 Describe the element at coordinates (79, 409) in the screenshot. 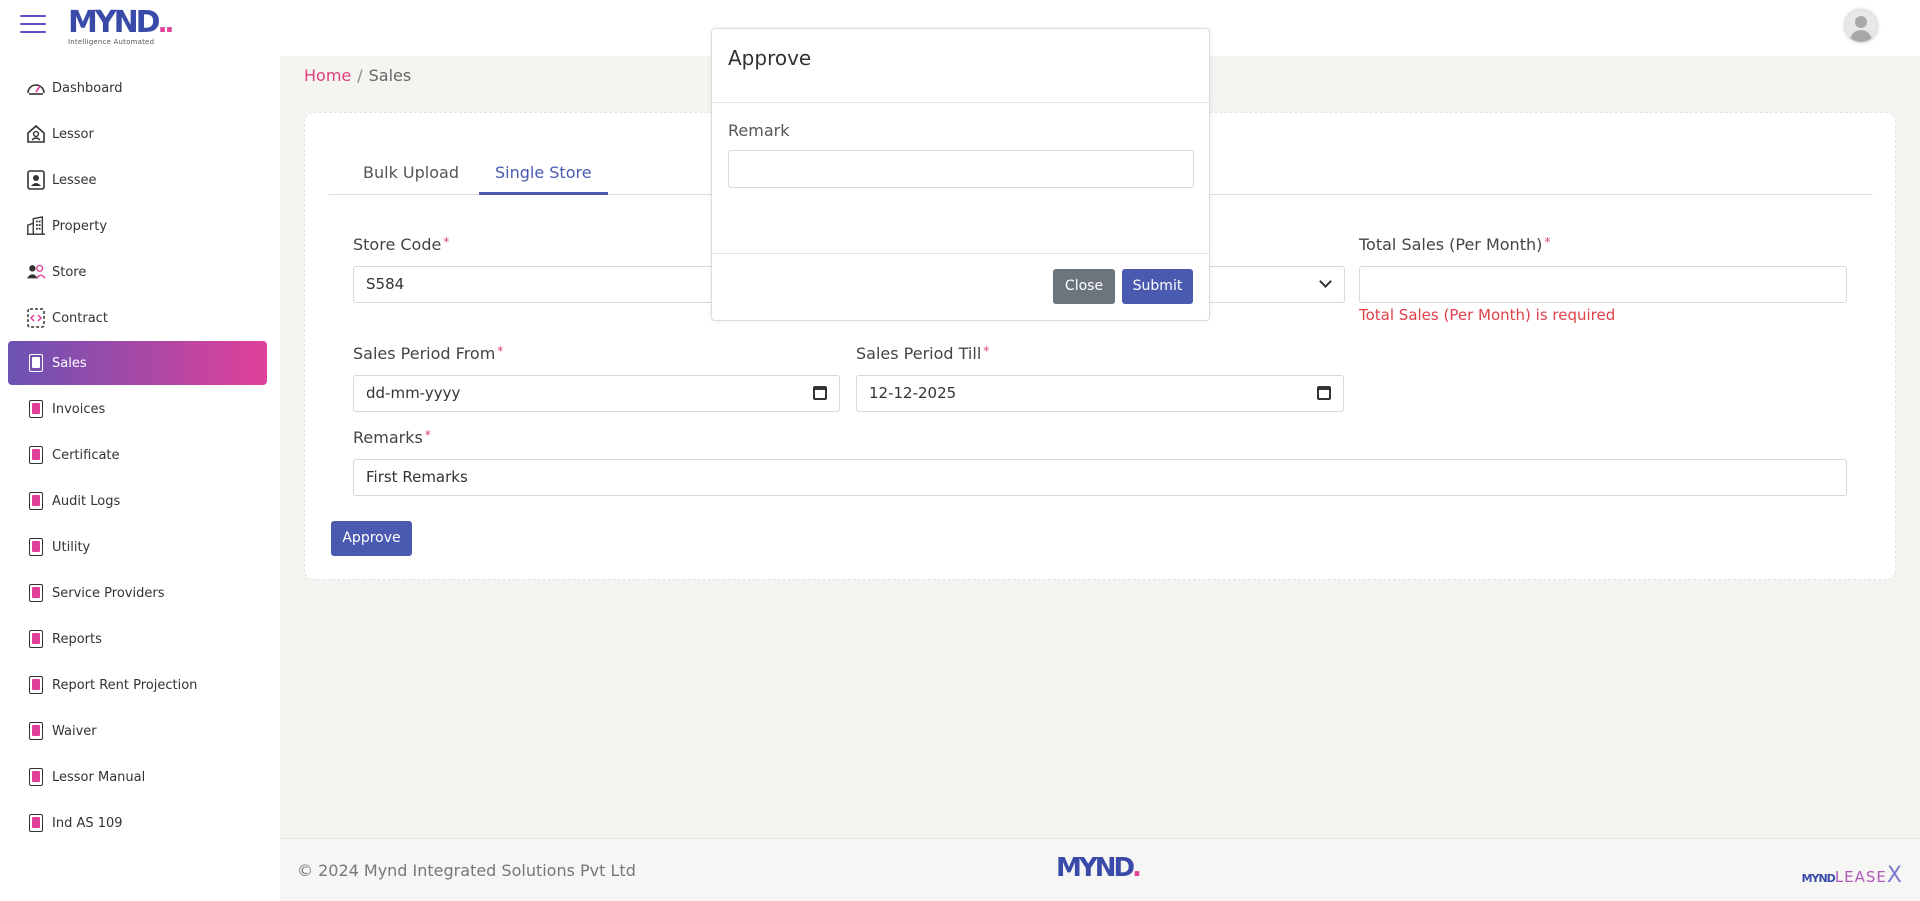

I see `sidebar-item-label: Invoices` at that location.